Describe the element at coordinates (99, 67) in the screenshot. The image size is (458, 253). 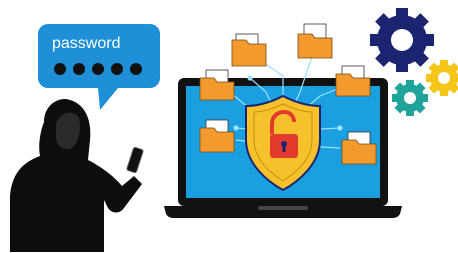
I see `password-speech-bubble: password` at that location.